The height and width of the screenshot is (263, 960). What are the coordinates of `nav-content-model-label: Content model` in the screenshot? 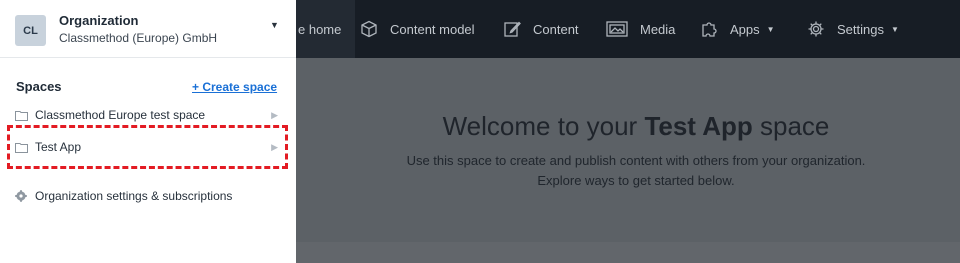 It's located at (432, 29).